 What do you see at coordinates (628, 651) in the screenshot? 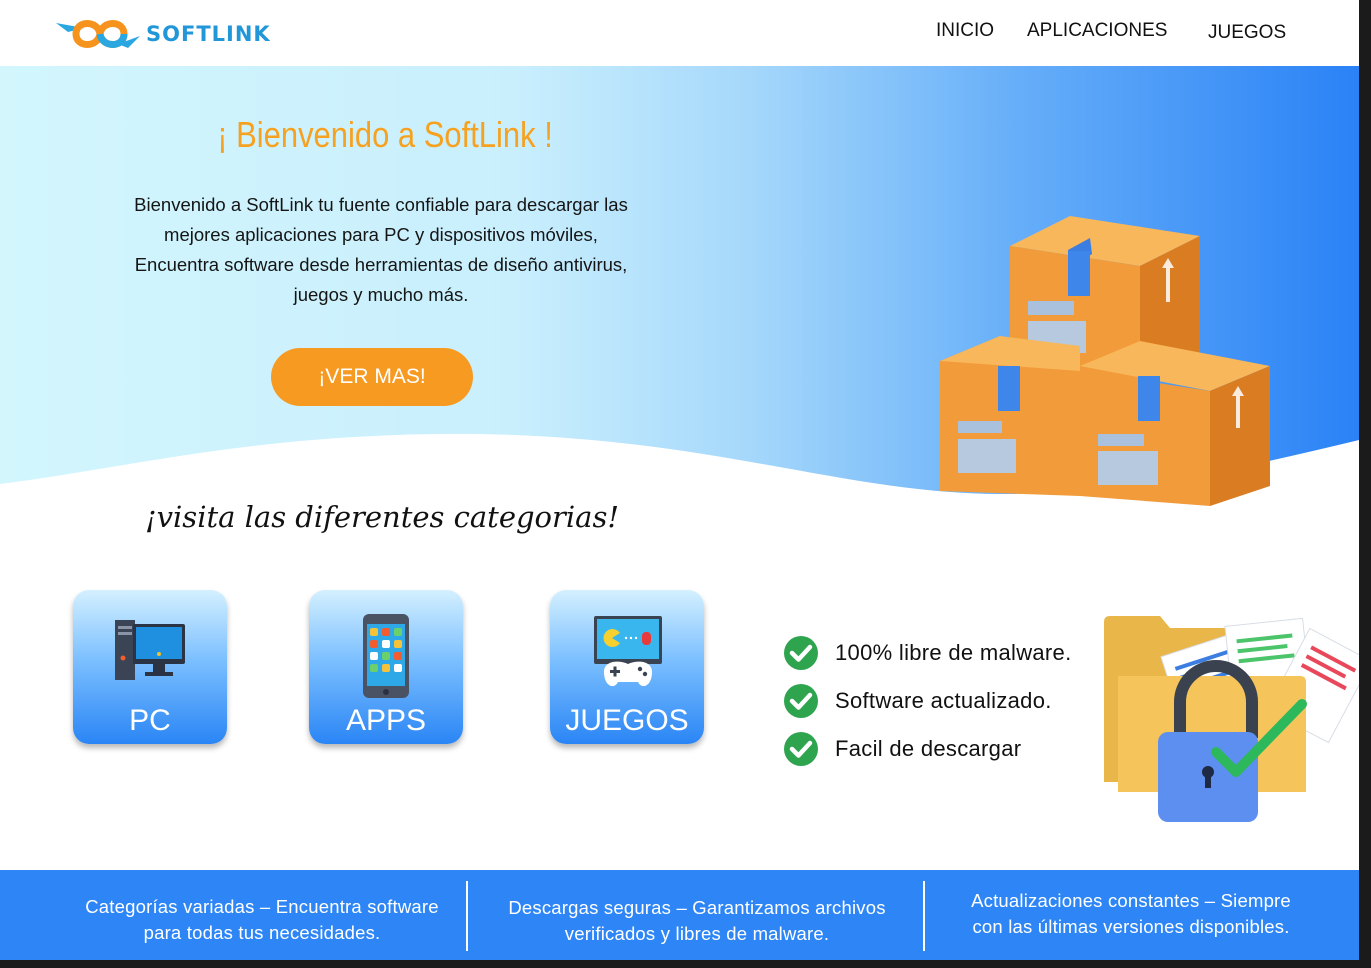
I see `game-controller-icon` at bounding box center [628, 651].